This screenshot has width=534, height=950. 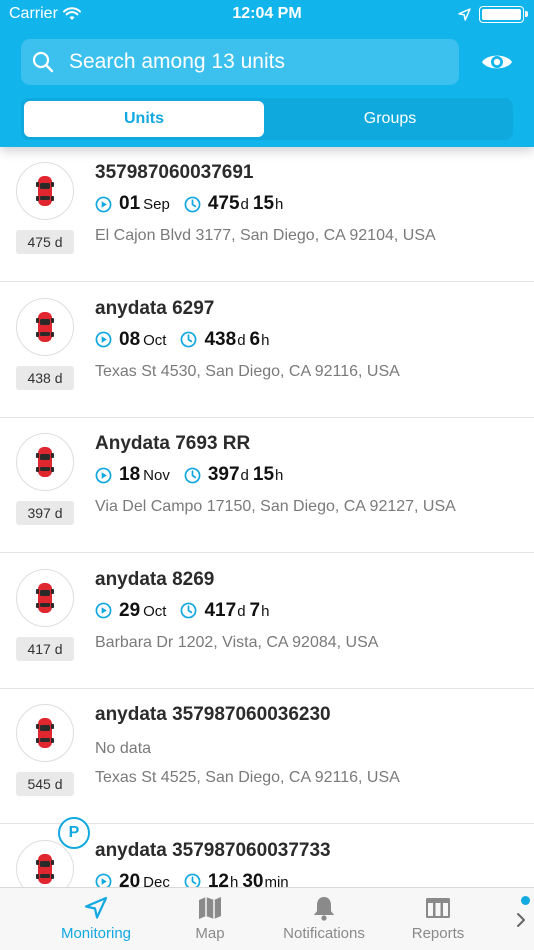 What do you see at coordinates (182, 611) in the screenshot?
I see `unit-stats: 29 Oct 417 d 7 h` at bounding box center [182, 611].